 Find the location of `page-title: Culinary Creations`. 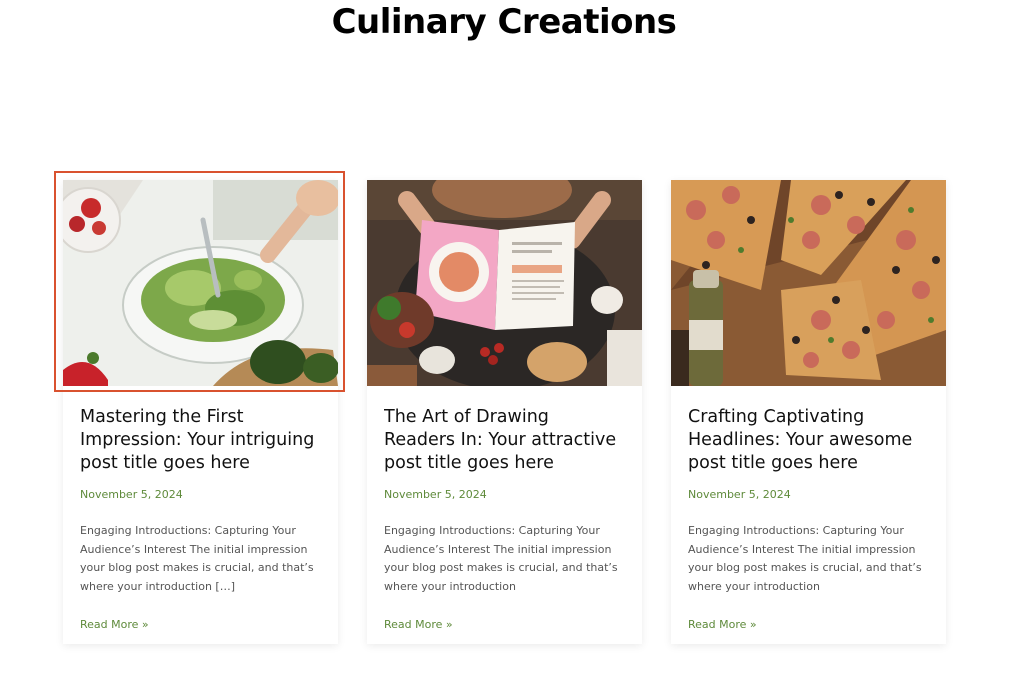

page-title: Culinary Creations is located at coordinates (504, 22).